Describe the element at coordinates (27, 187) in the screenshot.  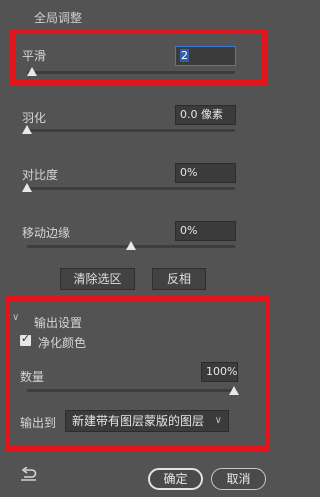
I see `contrast-slider-thumb` at that location.